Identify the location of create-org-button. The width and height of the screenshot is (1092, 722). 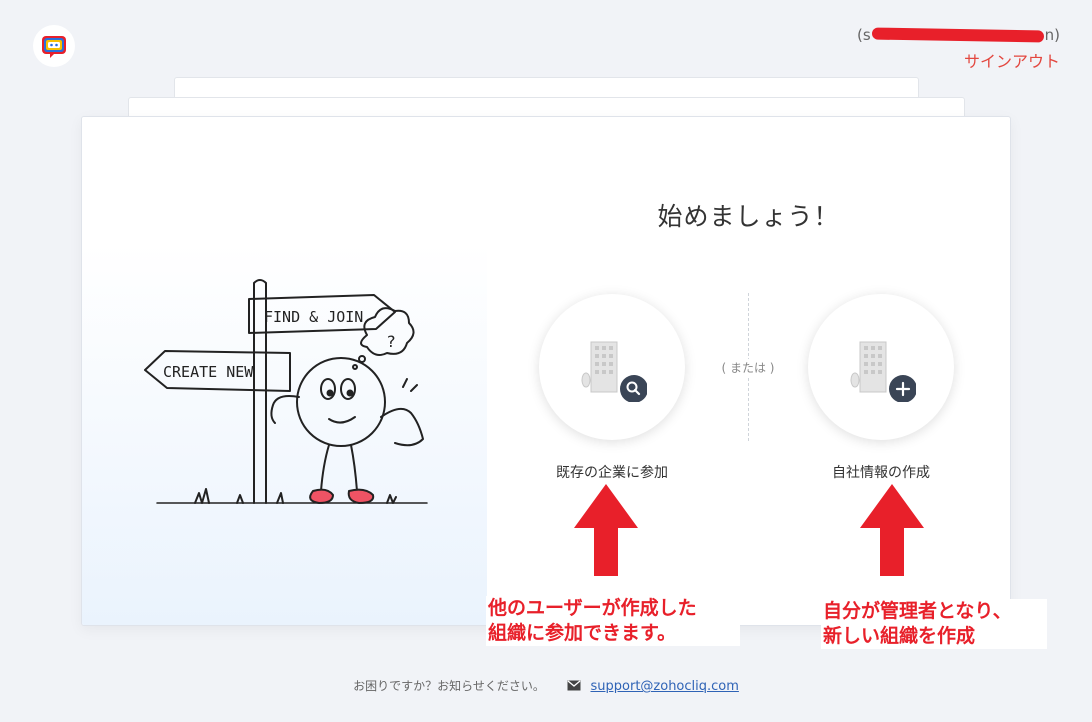
(881, 367).